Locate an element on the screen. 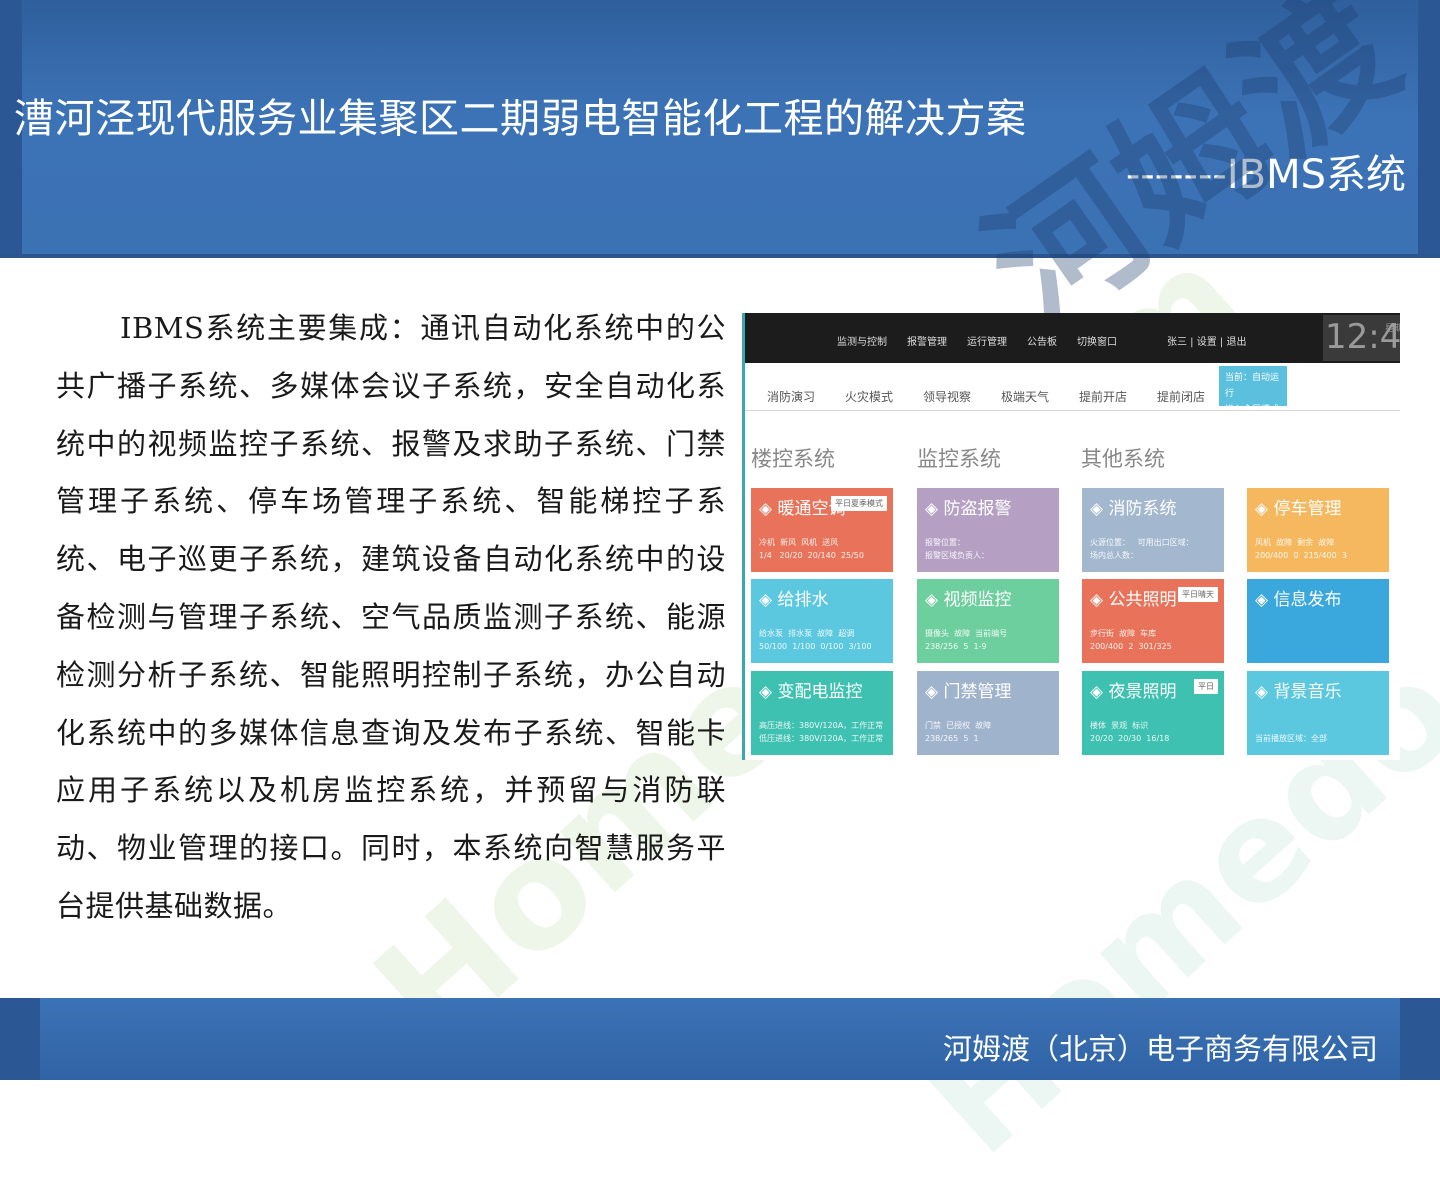  footer-banner: 河姆渡（北京）电子商务有限公司 is located at coordinates (720, 1039).